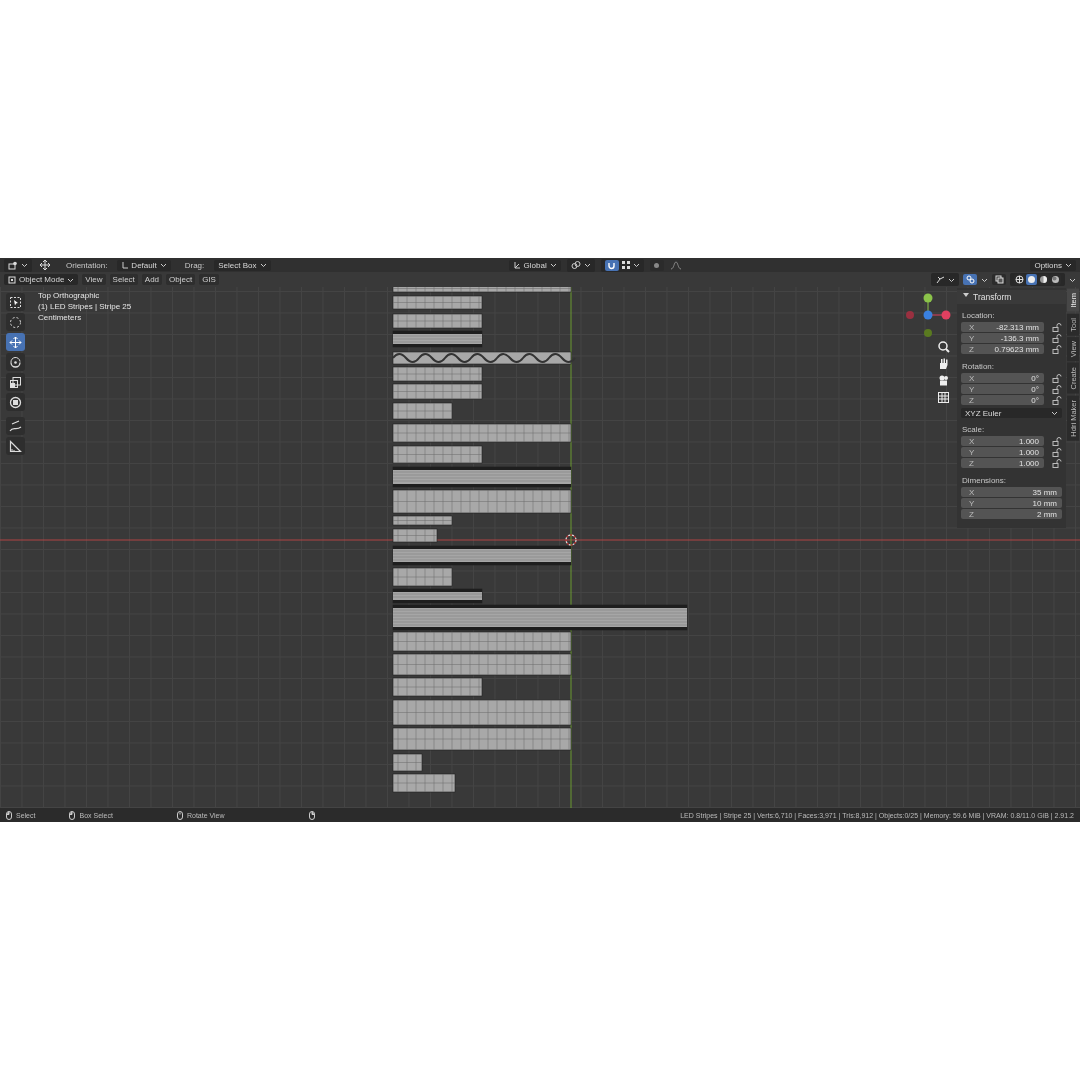  I want to click on rotate-tool-button, so click(15, 362).